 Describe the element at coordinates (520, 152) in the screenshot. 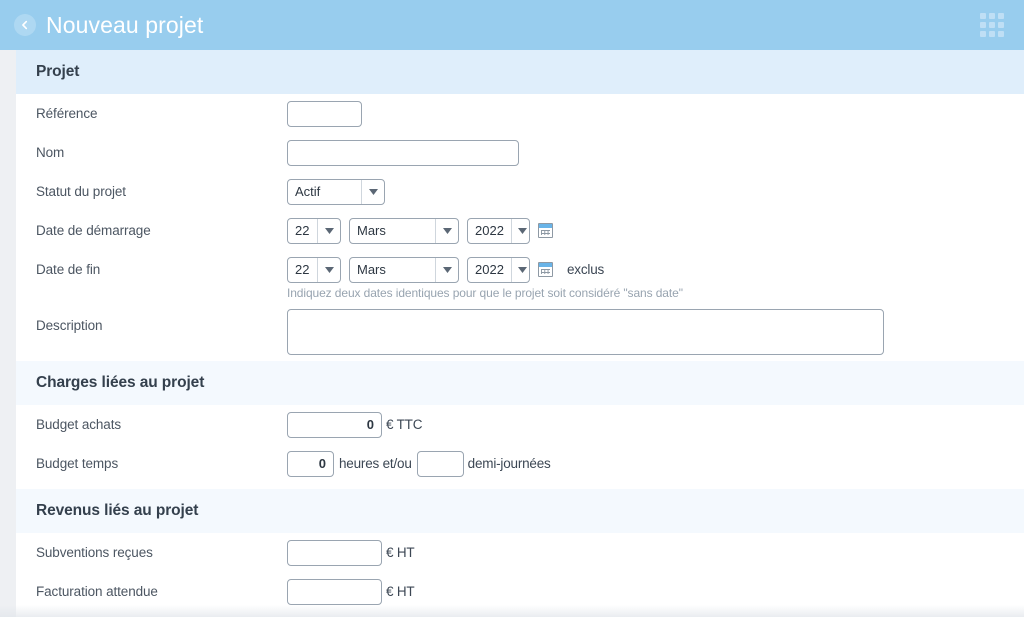

I see `form-row-nom: Nom` at that location.